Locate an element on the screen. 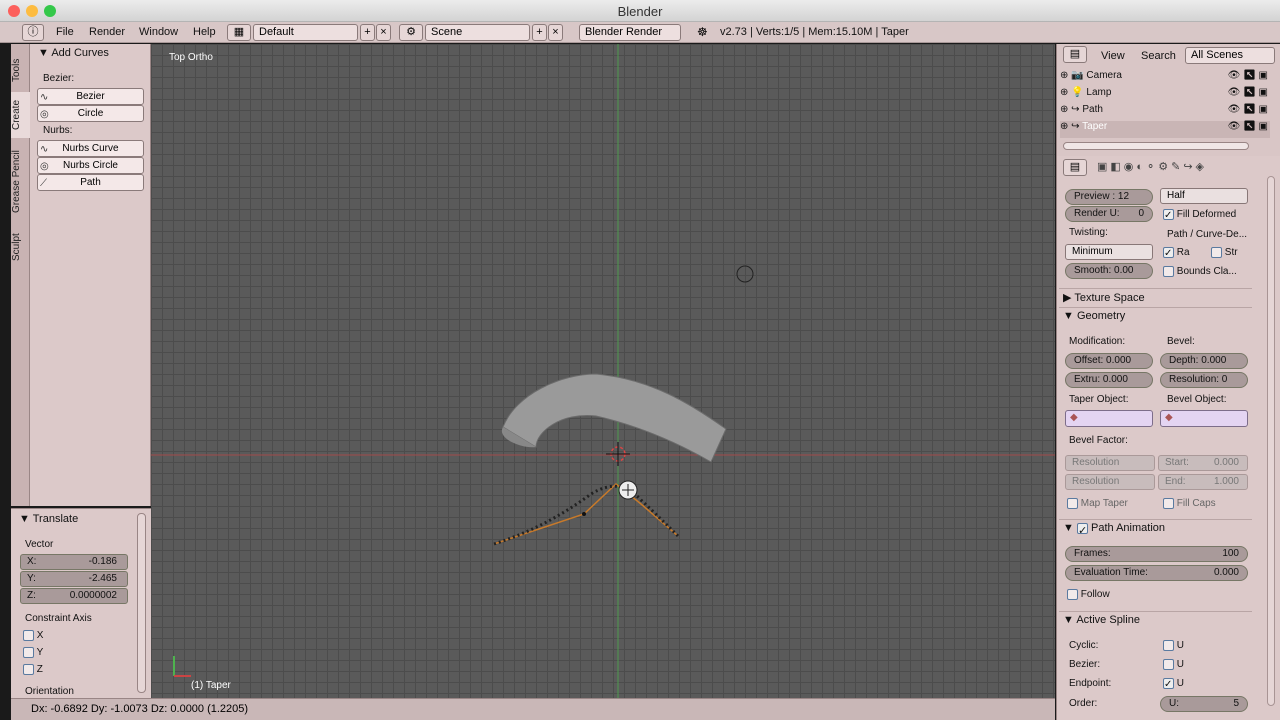 The image size is (1280, 720). menu-window: Window is located at coordinates (158, 32).